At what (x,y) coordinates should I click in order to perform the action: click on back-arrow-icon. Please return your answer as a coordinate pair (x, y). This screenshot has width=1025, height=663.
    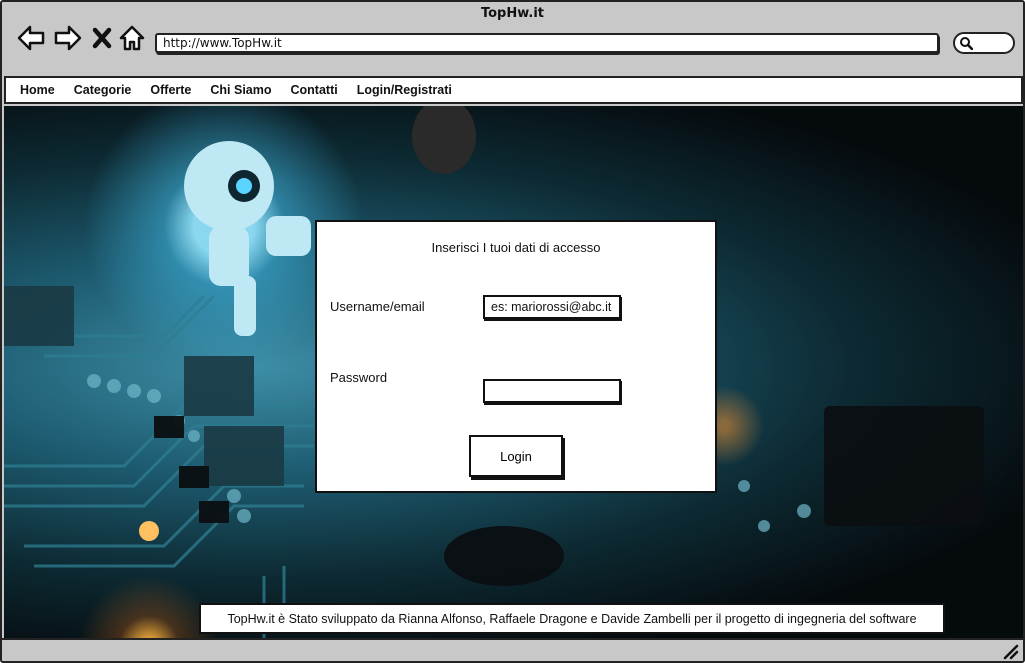
    Looking at the image, I should click on (31, 38).